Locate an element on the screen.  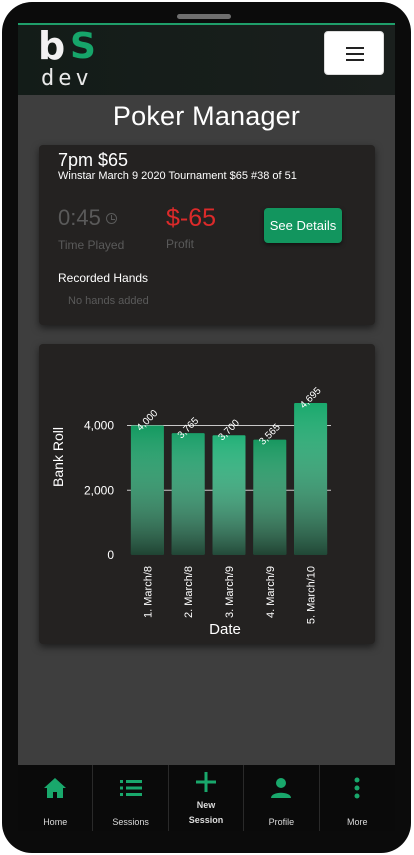
nav-home-label: Home is located at coordinates (55, 822).